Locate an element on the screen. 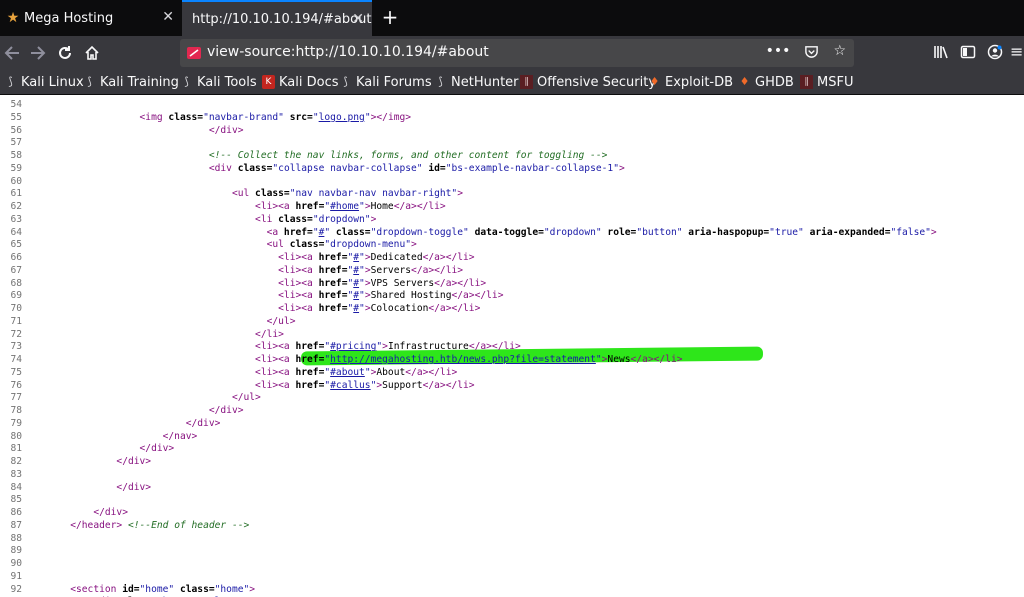  reload-button is located at coordinates (65, 53).